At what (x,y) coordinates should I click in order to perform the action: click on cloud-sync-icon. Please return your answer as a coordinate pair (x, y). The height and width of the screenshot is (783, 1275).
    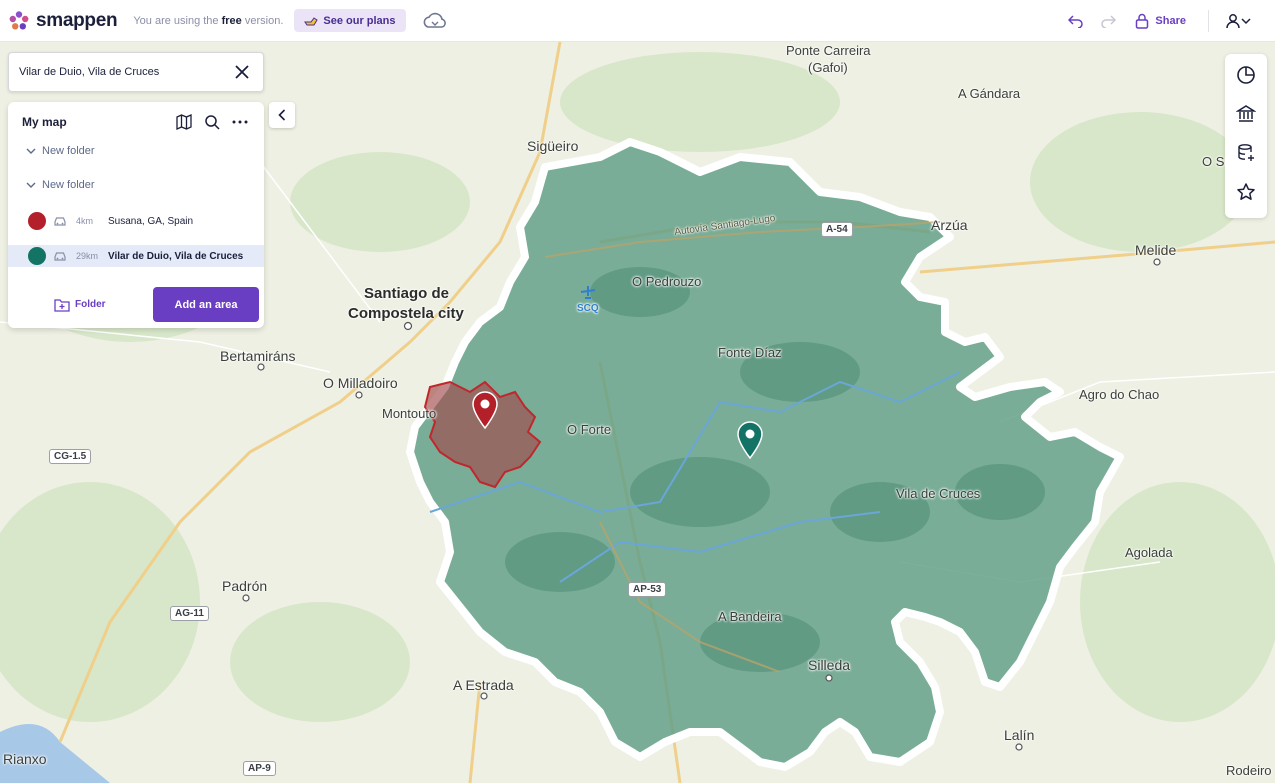
    Looking at the image, I should click on (435, 21).